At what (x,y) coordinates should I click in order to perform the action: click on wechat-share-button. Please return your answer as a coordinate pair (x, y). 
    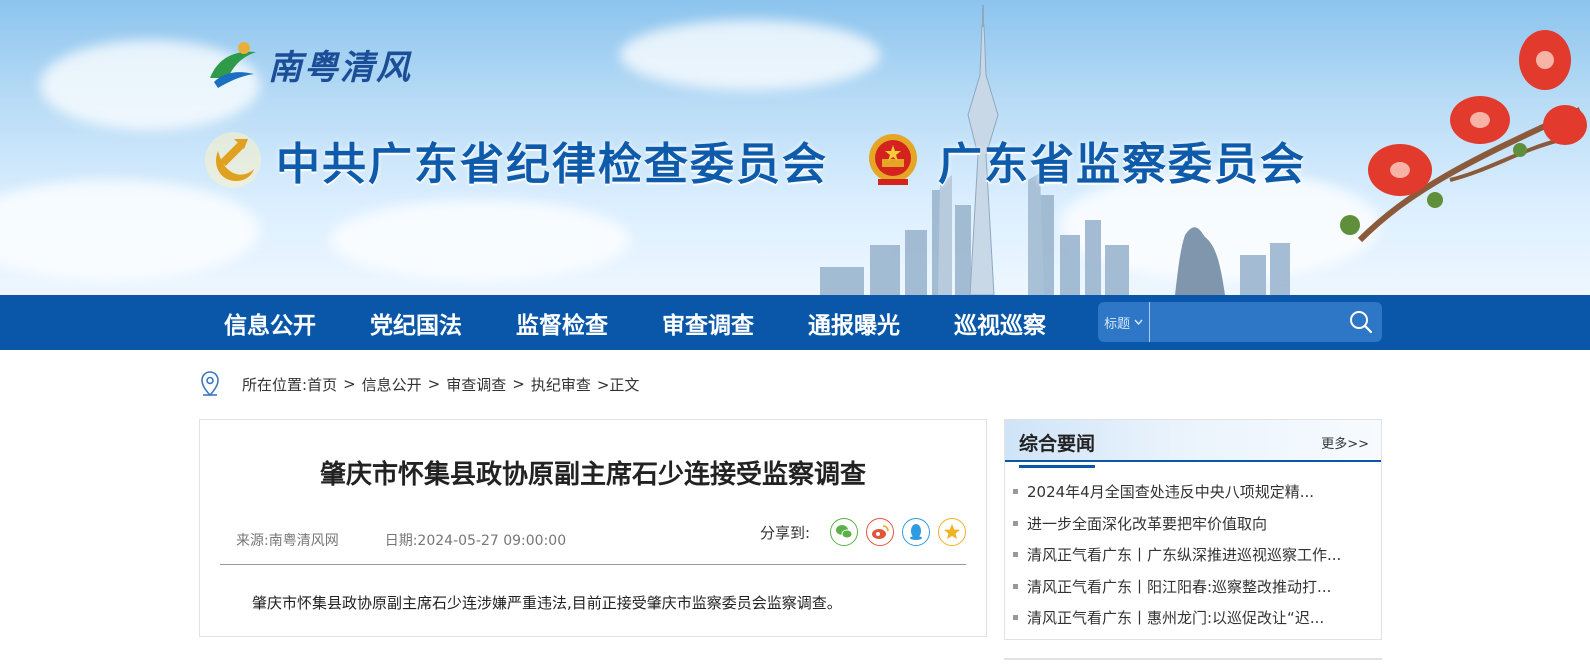
    Looking at the image, I should click on (844, 532).